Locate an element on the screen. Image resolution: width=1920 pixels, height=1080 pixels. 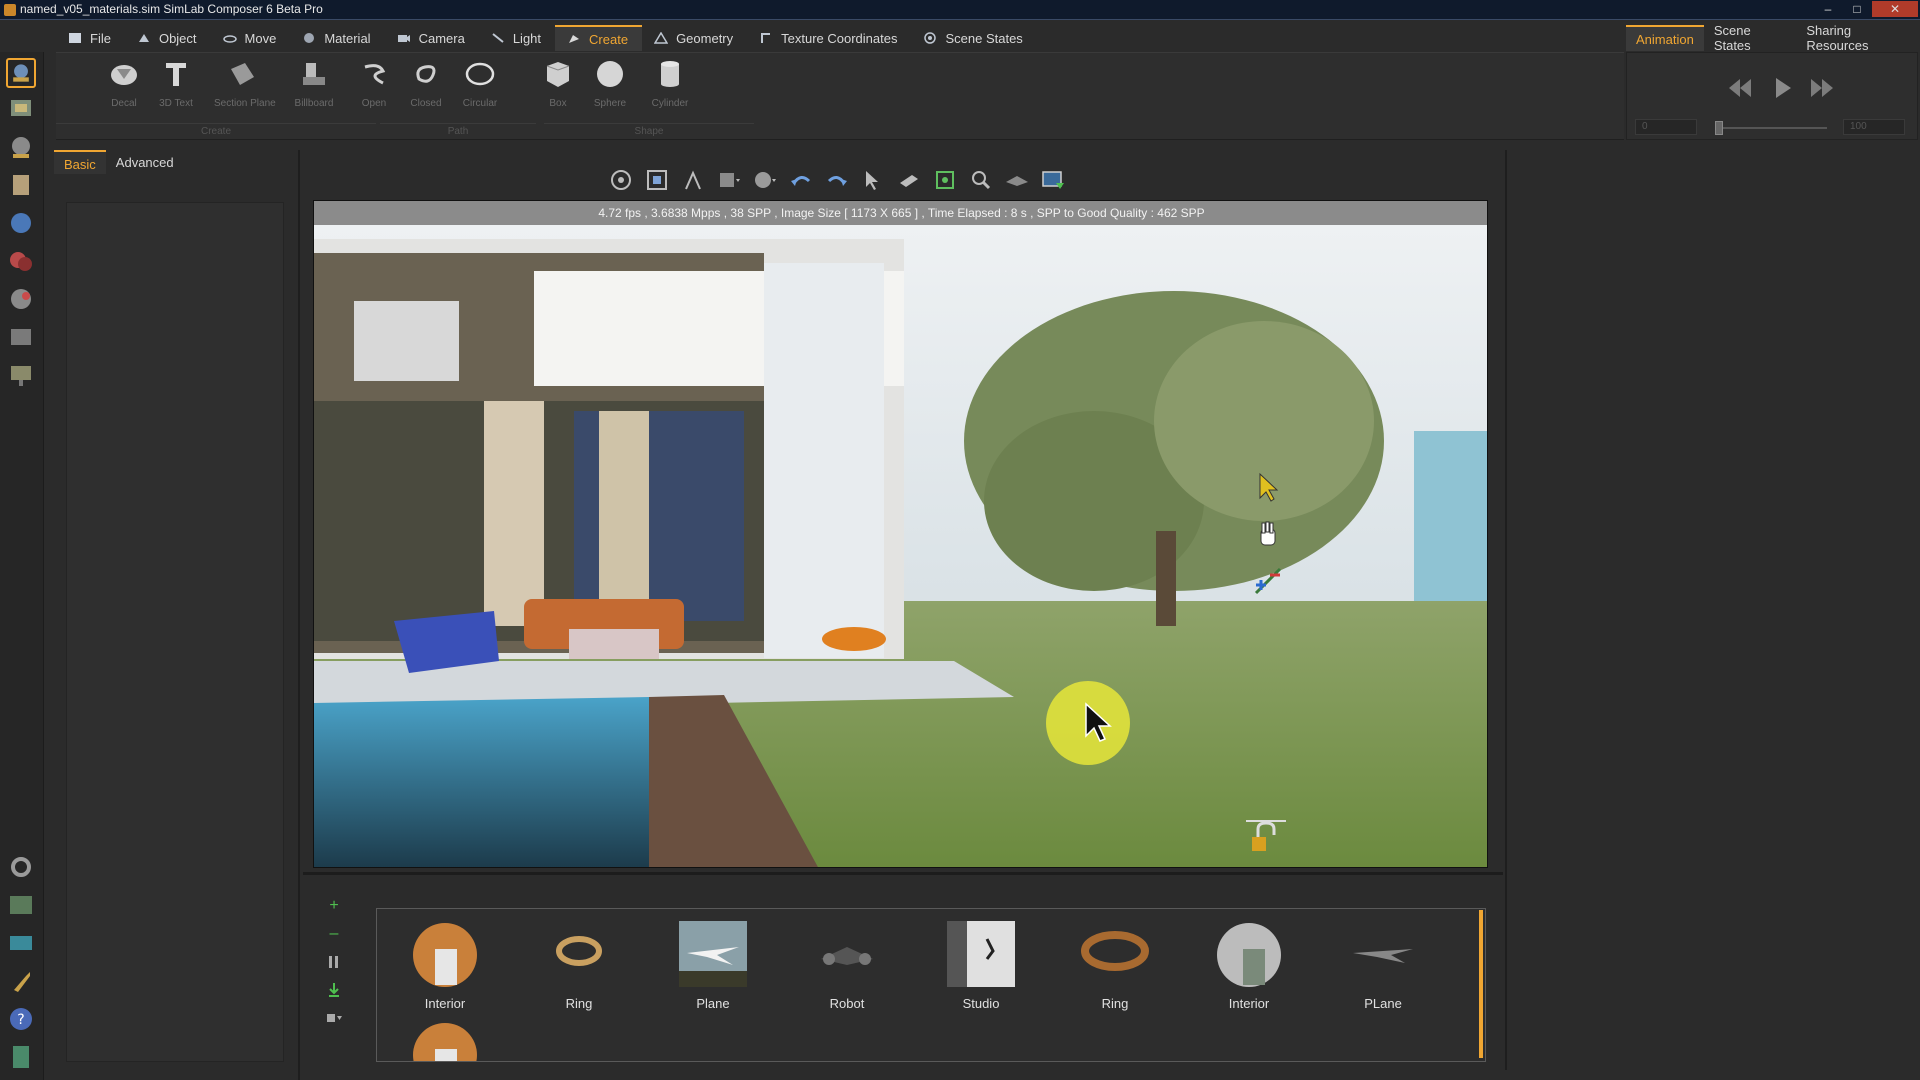
start-frame-field: 0 is located at coordinates (1666, 127).